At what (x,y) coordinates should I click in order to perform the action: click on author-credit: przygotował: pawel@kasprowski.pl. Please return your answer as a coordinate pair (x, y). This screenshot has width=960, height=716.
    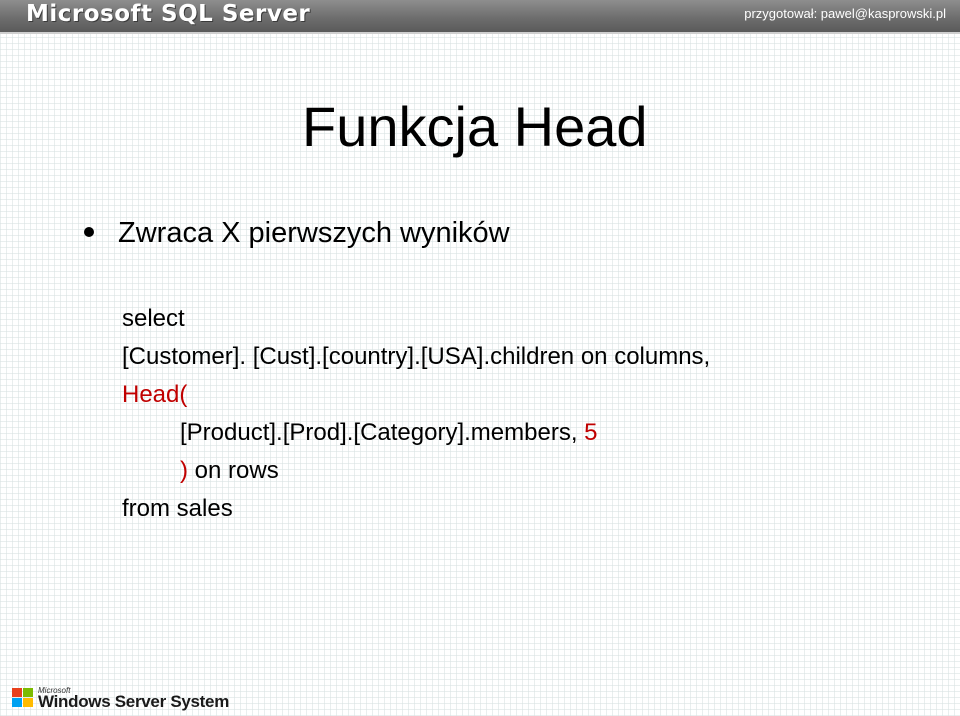
    Looking at the image, I should click on (845, 13).